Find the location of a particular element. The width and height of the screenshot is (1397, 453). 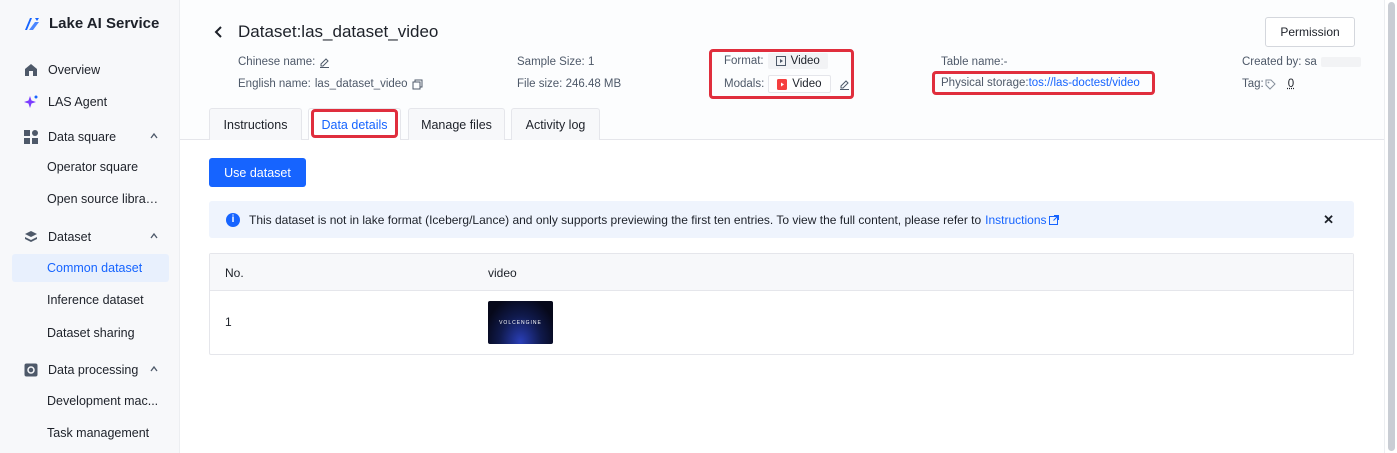

created-by-text: Created by: sa is located at coordinates (1279, 62).